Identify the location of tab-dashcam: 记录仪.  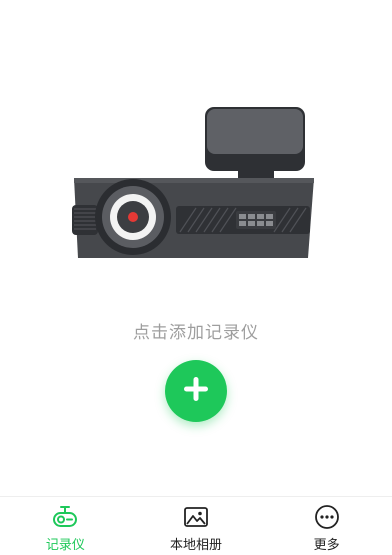
(65, 526).